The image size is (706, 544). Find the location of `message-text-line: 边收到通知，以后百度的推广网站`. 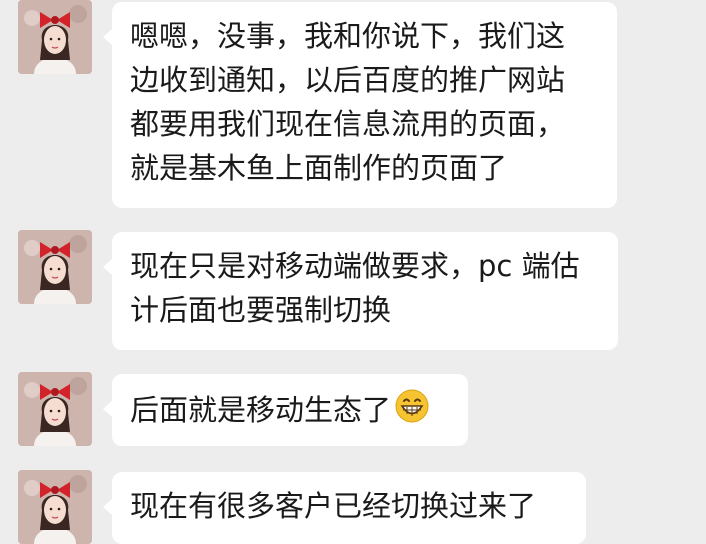

message-text-line: 边收到通知，以后百度的推广网站 is located at coordinates (348, 80).